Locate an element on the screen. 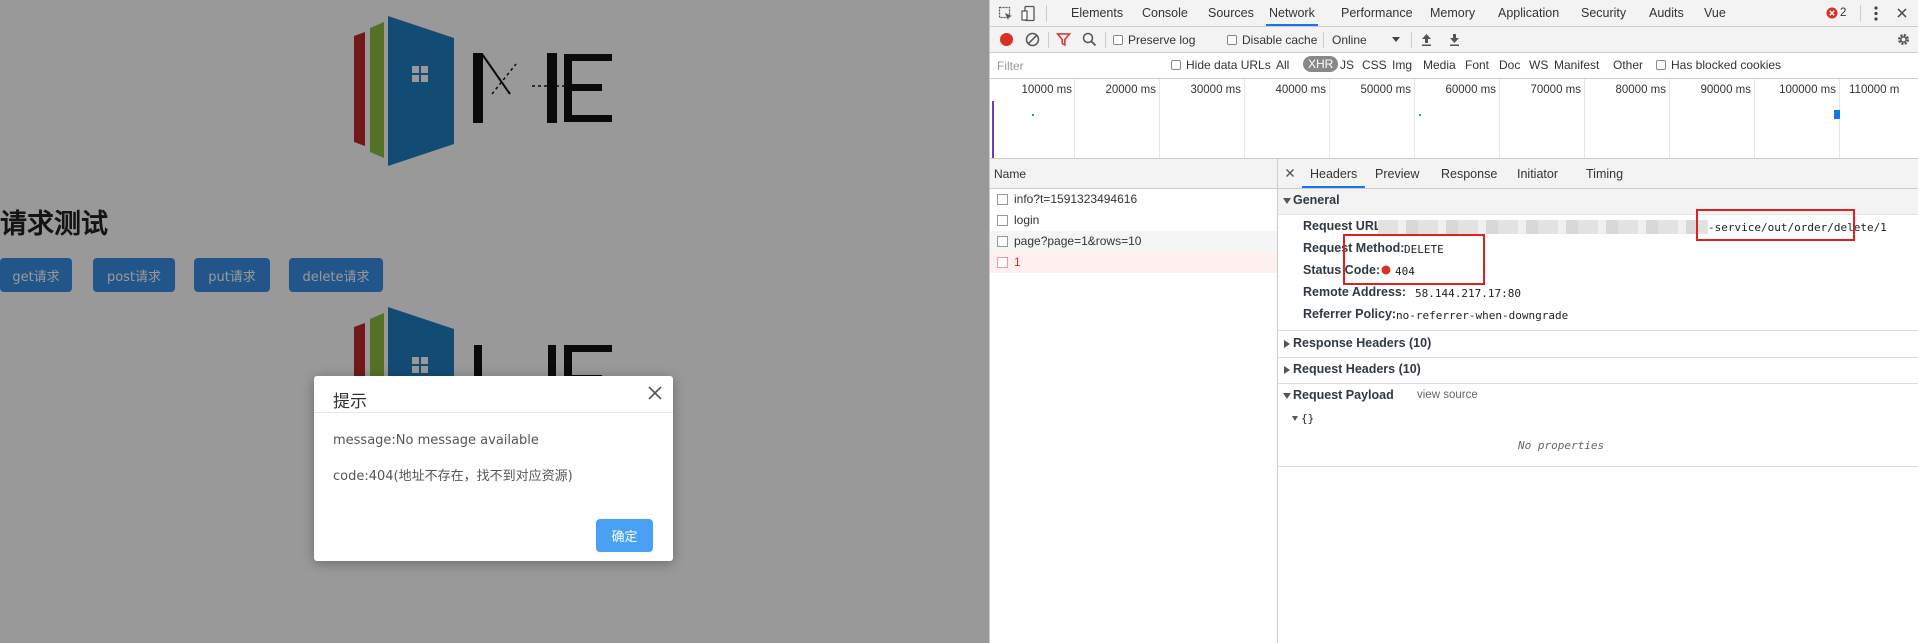 The image size is (1918, 643). type-filter-doc: Doc is located at coordinates (1509, 65).